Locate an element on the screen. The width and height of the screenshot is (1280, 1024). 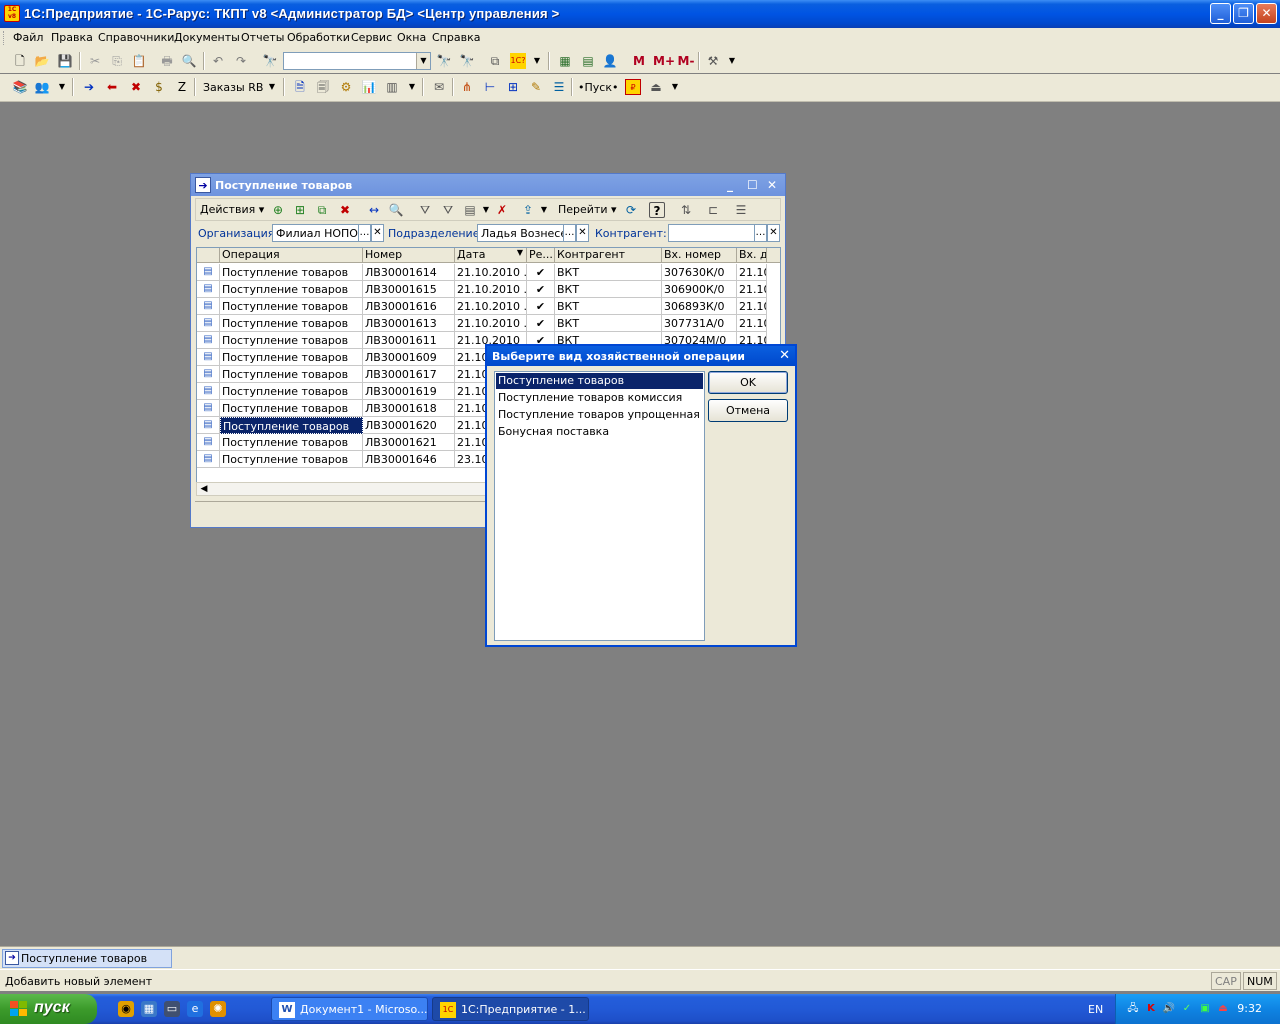
contractor-field is located at coordinates (711, 233).